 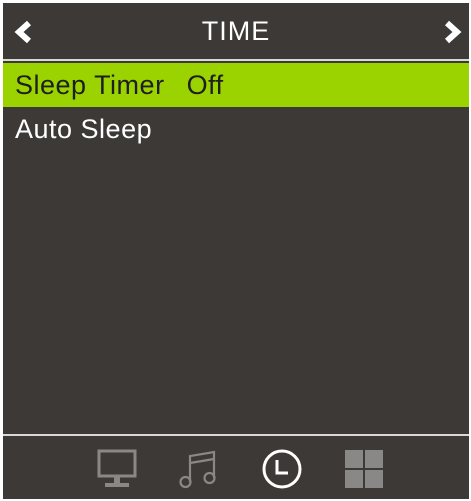 What do you see at coordinates (452, 32) in the screenshot?
I see `chevron-right-icon` at bounding box center [452, 32].